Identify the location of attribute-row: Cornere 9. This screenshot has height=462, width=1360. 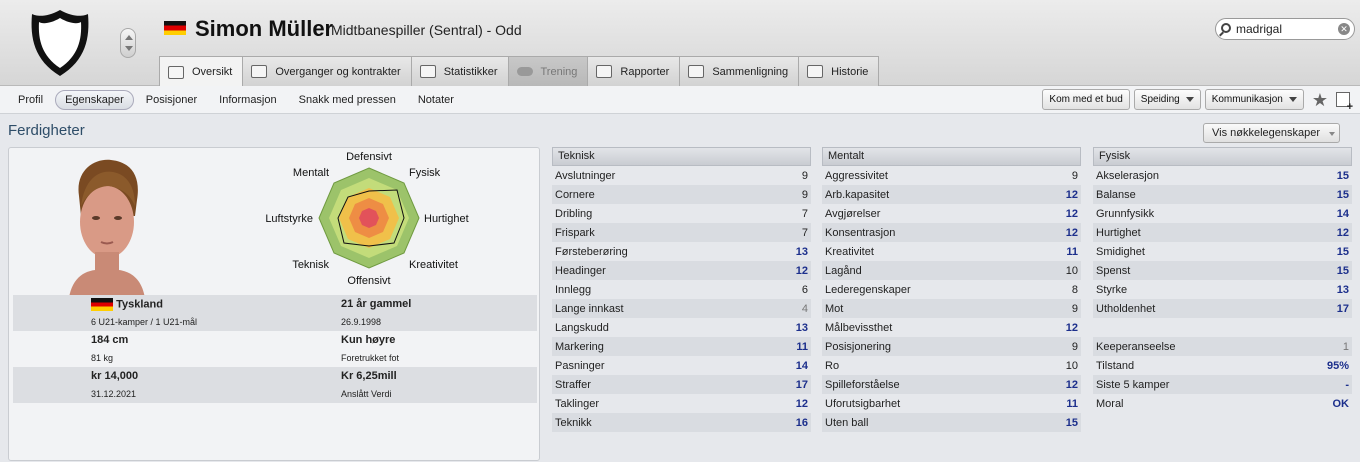
(681, 194).